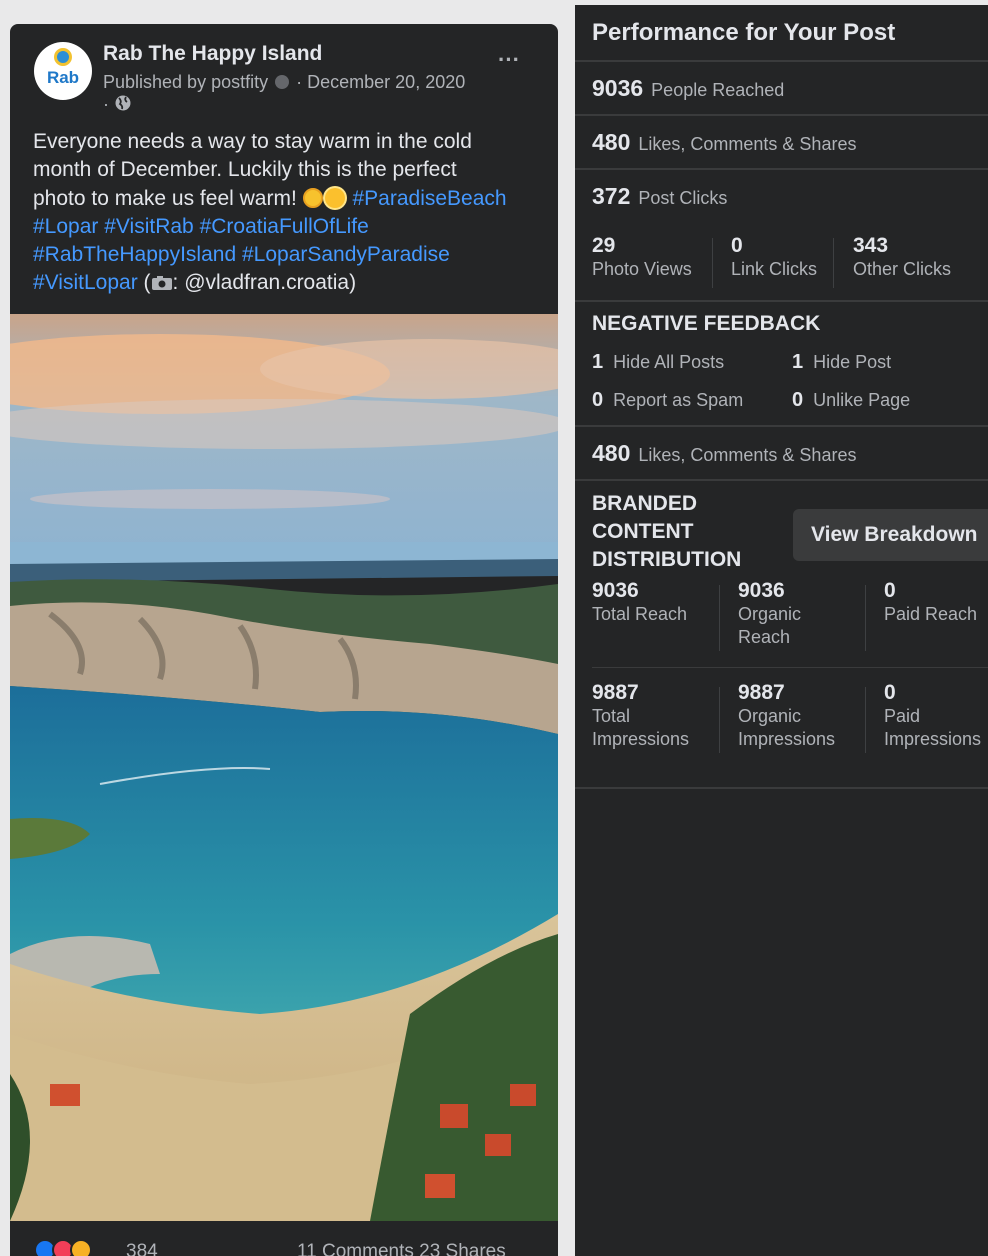 The image size is (988, 1256). Describe the element at coordinates (798, 400) in the screenshot. I see `unlike-page-value: 0` at that location.